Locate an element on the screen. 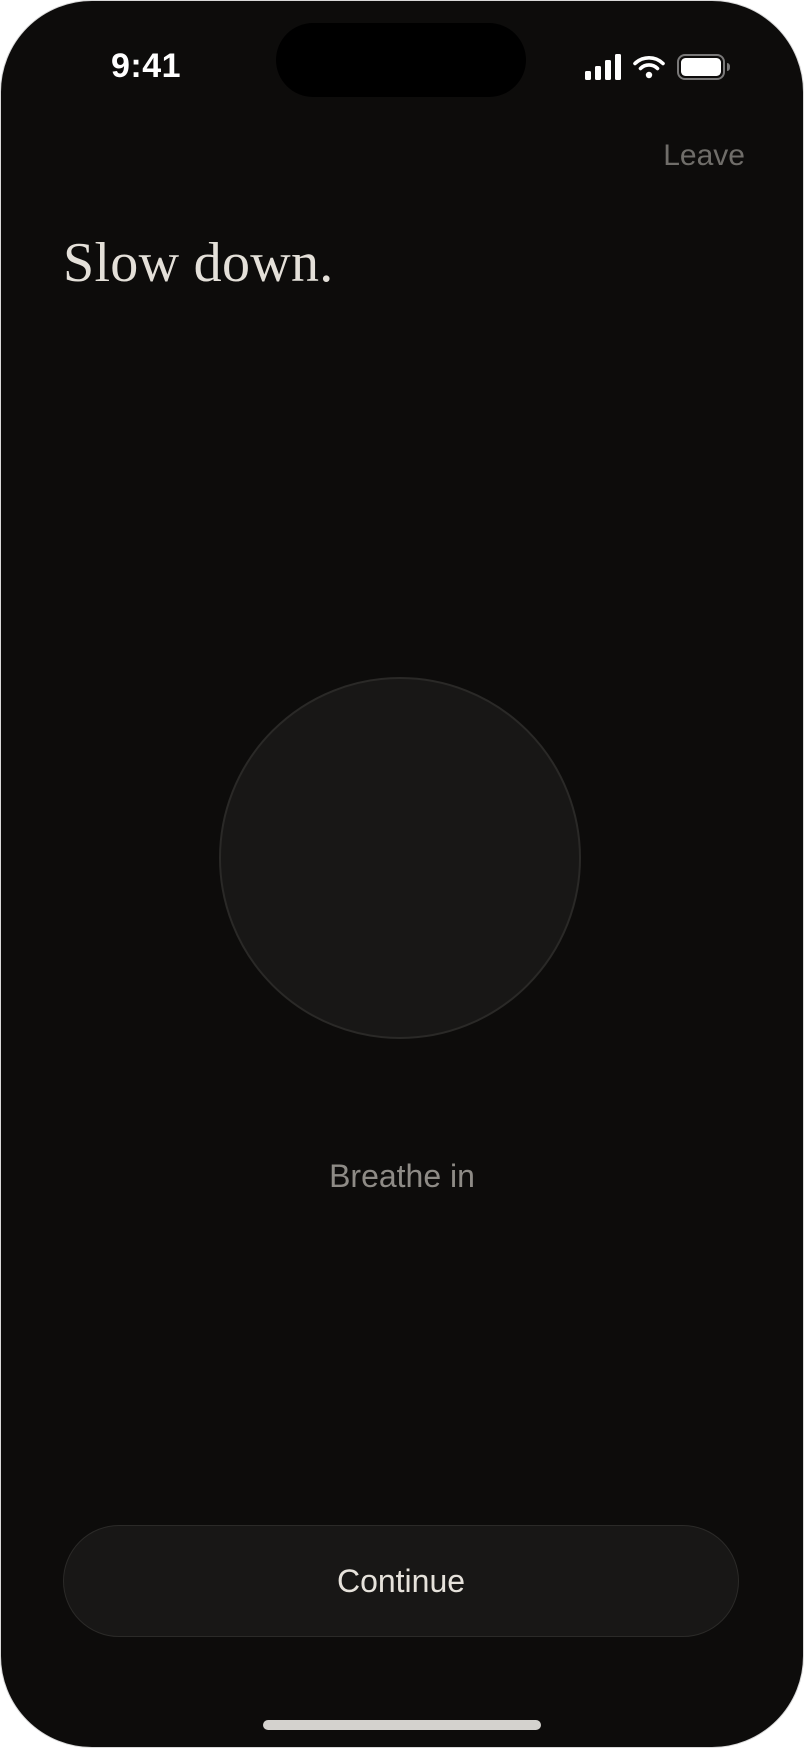 Image resolution: width=804 pixels, height=1748 pixels. home-indicator is located at coordinates (402, 1725).